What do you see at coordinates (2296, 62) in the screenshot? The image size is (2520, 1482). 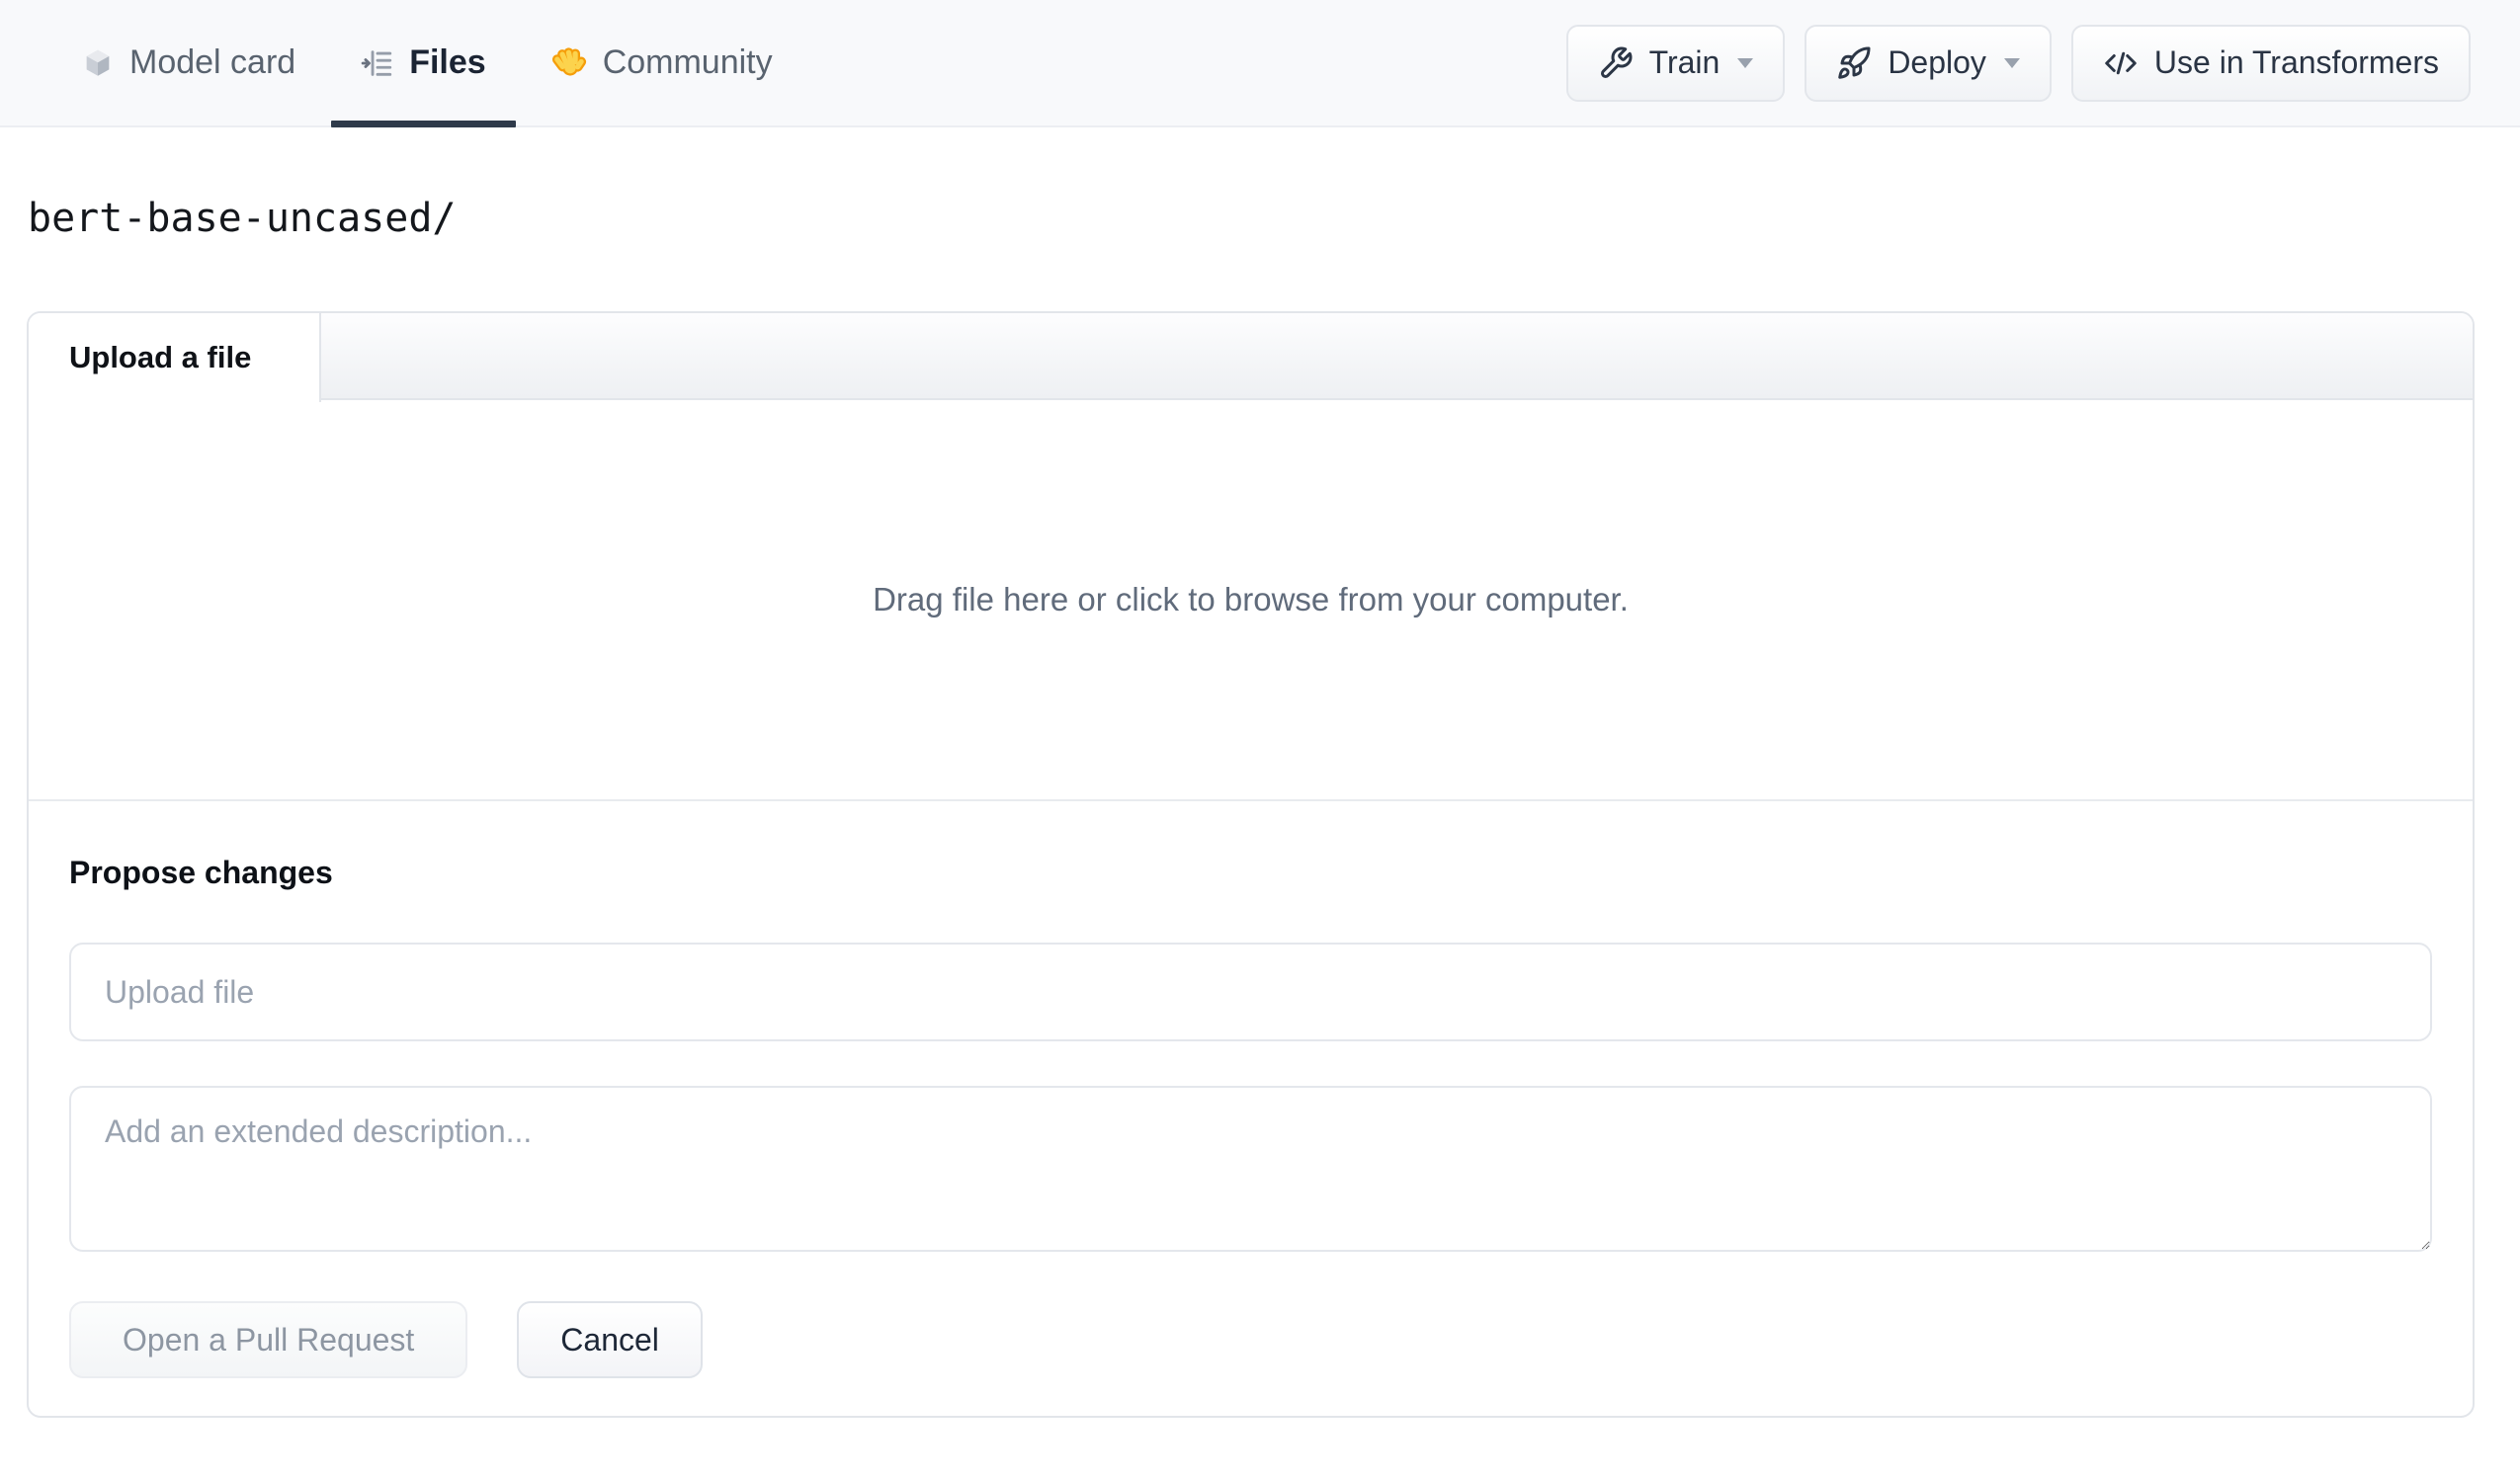 I see `button-label: Use in Transformers` at bounding box center [2296, 62].